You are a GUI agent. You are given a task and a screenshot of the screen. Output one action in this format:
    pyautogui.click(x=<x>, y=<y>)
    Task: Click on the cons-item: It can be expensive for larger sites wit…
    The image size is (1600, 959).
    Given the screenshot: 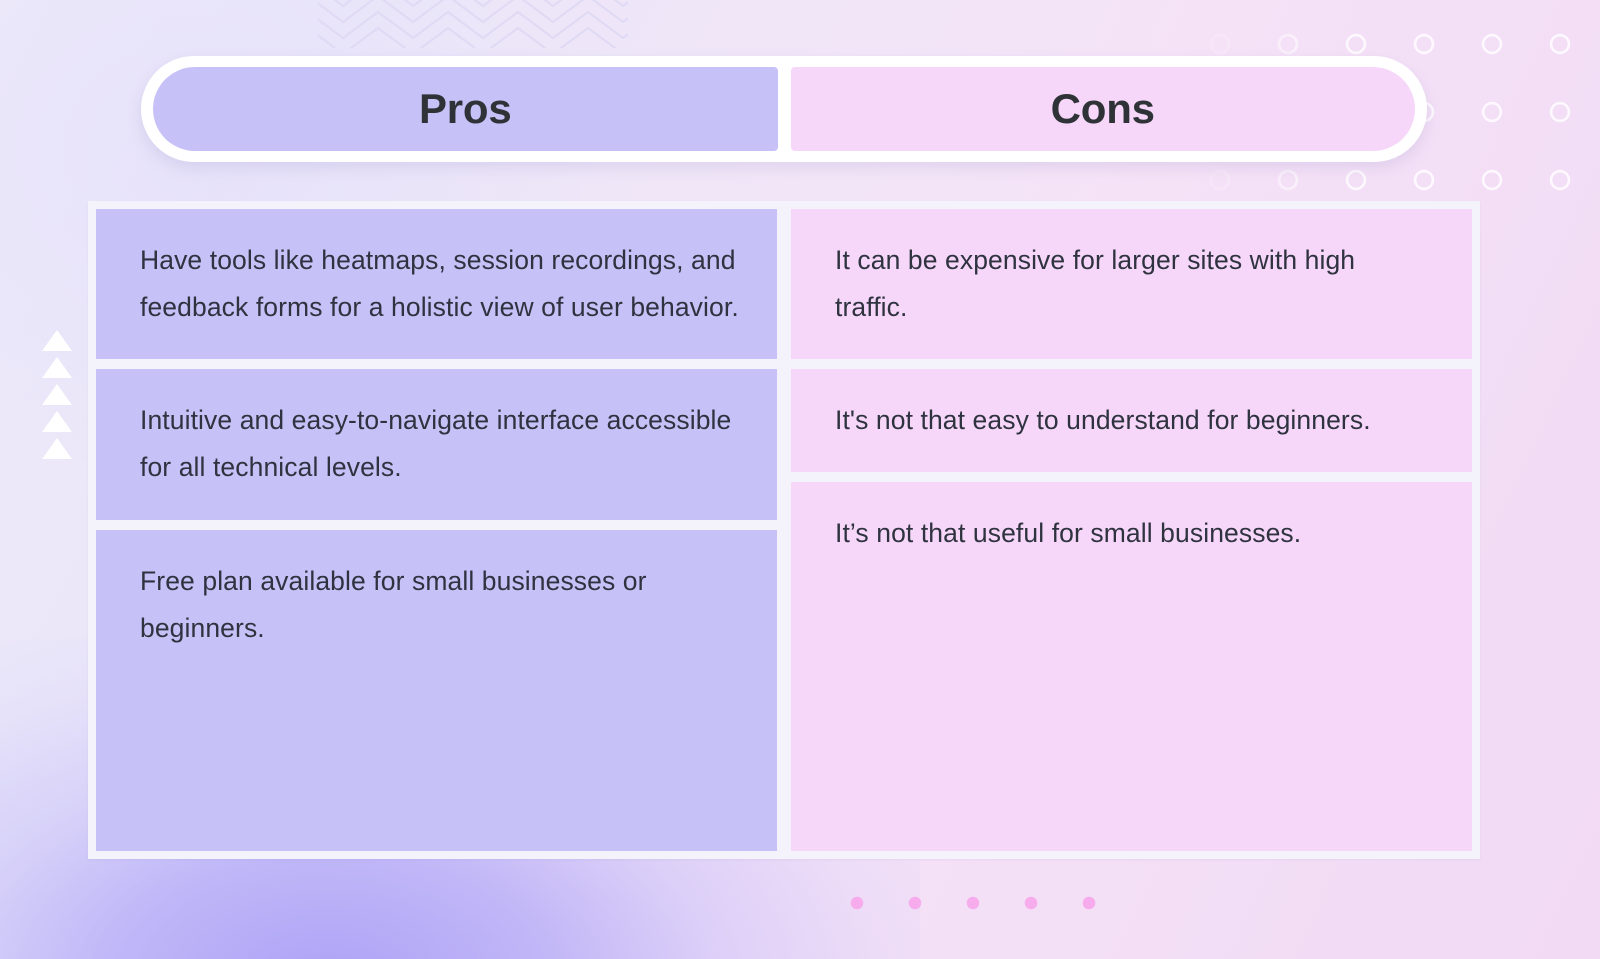 What is the action you would take?
    pyautogui.click(x=1131, y=284)
    